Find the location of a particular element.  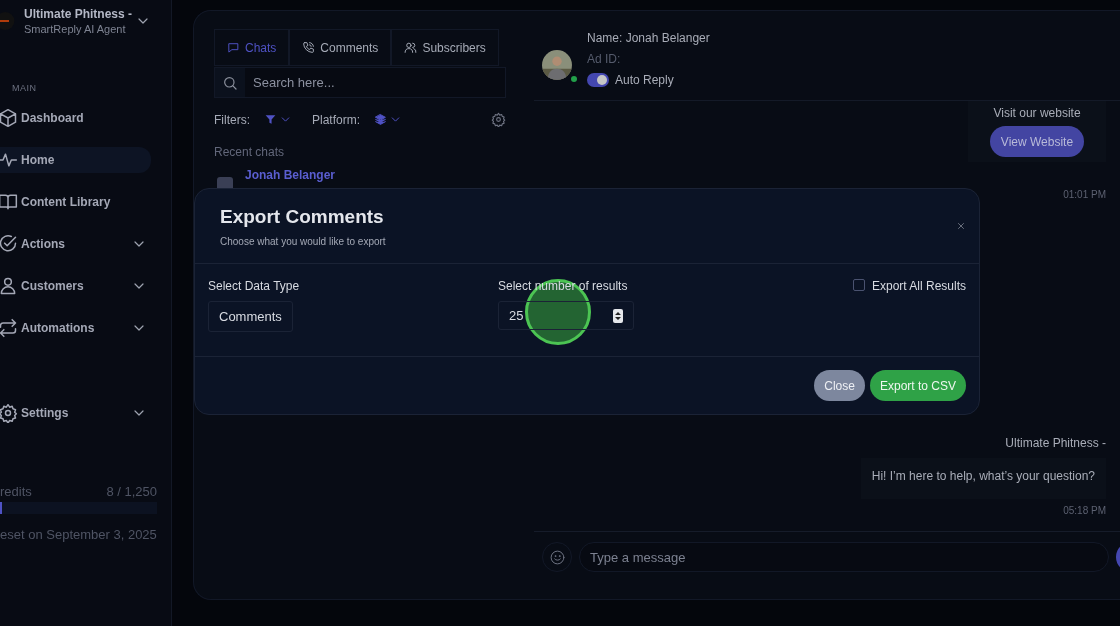

field-label: Select Data Type is located at coordinates (254, 286).